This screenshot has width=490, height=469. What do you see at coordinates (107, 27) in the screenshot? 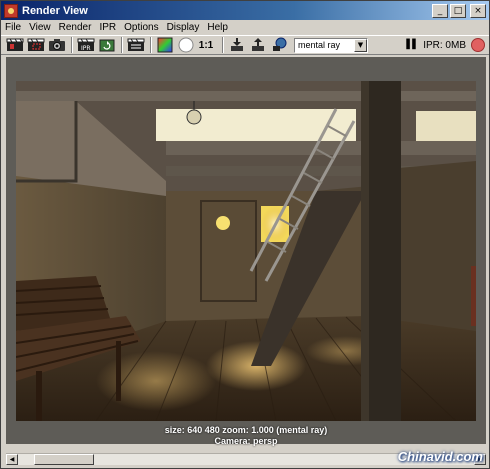
I see `menu-ipr: IPR` at bounding box center [107, 27].